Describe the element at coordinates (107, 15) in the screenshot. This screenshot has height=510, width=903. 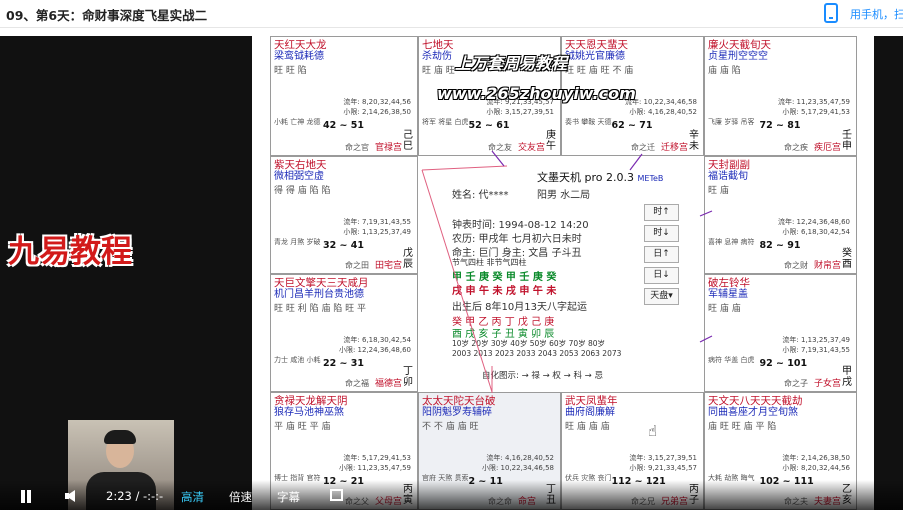
I see `page-title: 09、第6天：命财事深度飞星实战二` at that location.